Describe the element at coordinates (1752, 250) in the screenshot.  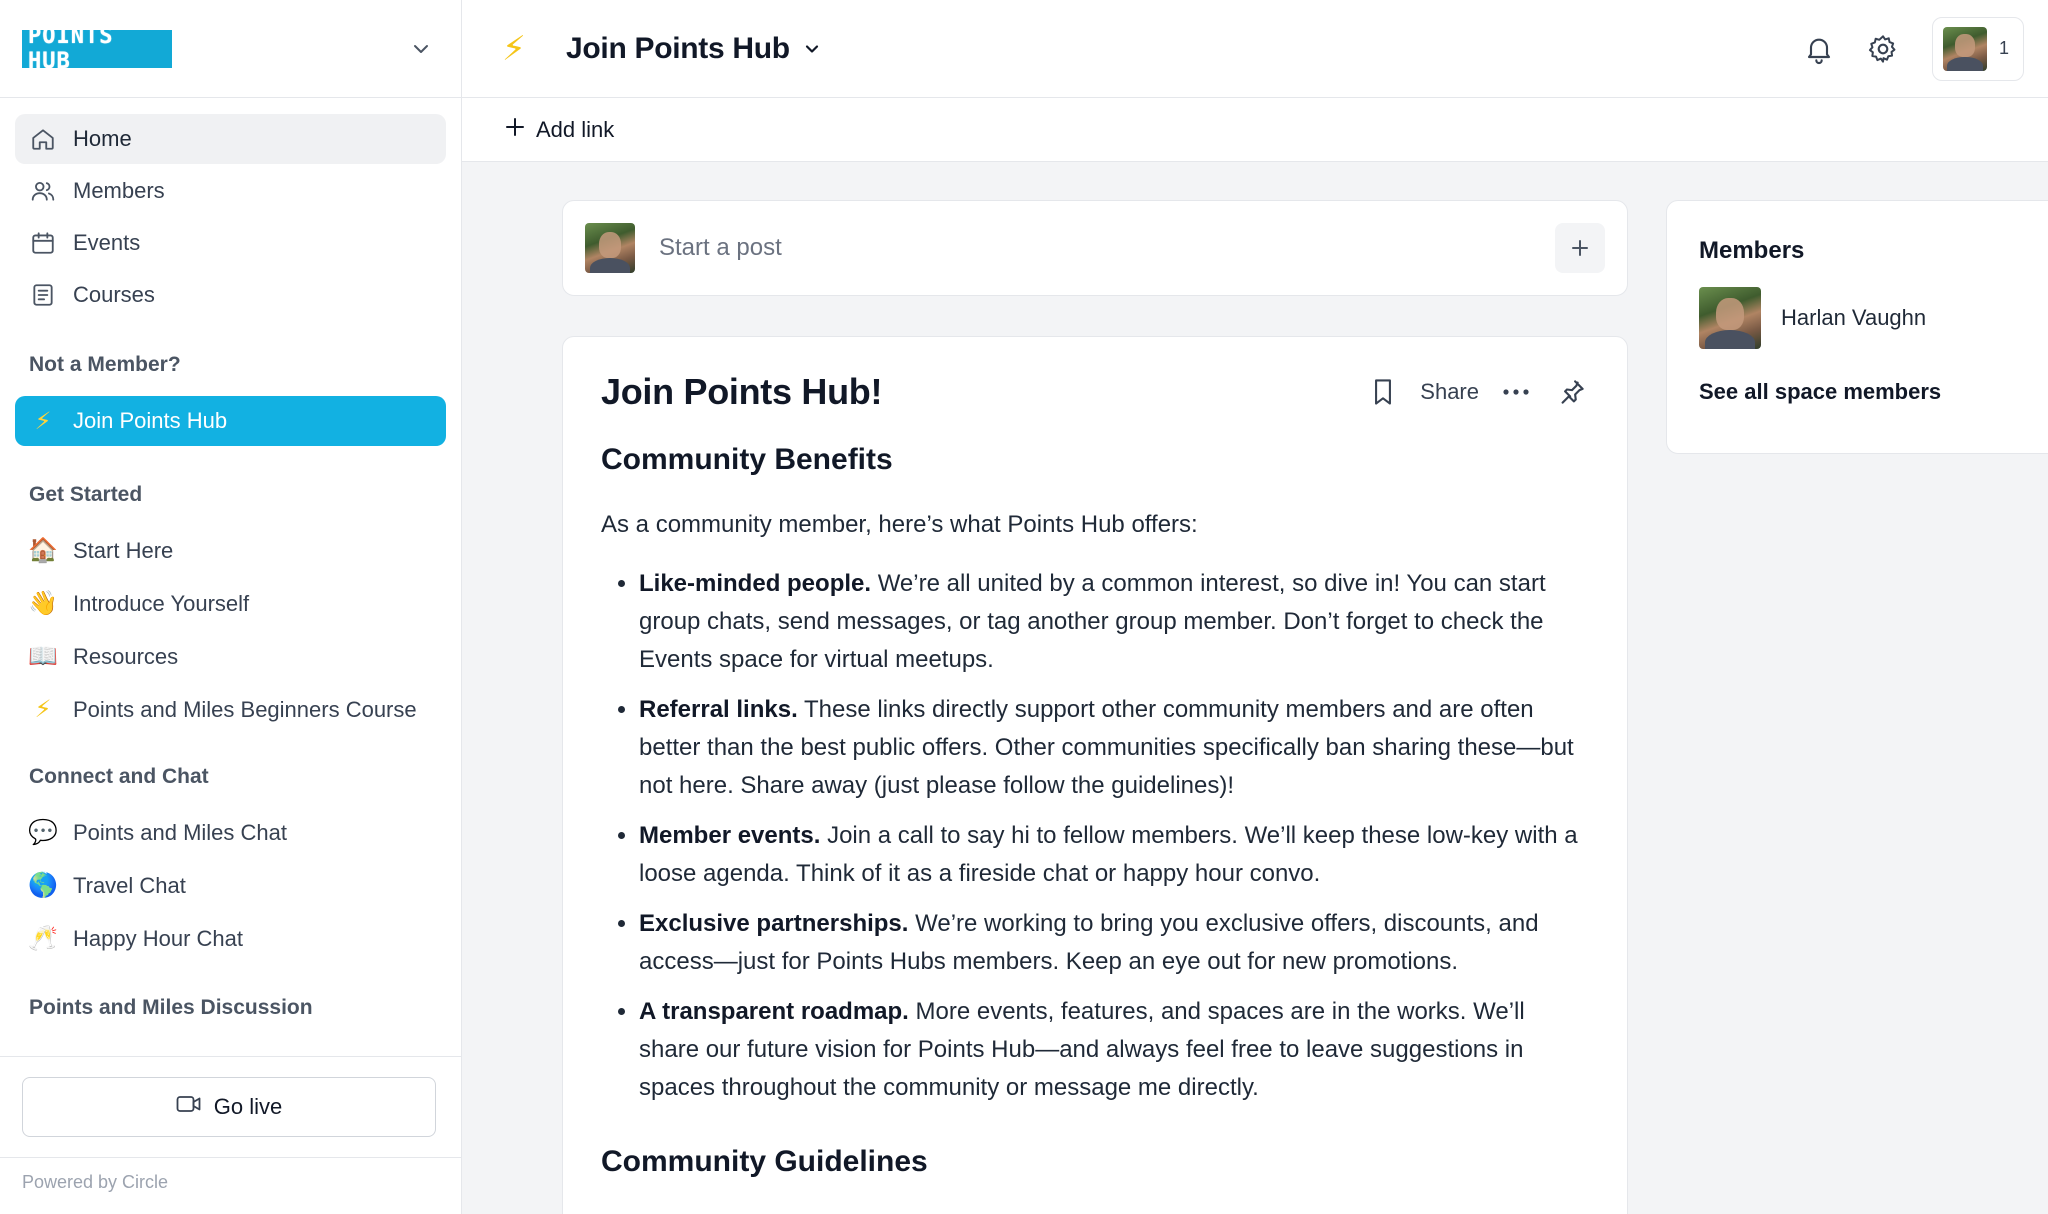
I see `members-panel-title: Members` at that location.